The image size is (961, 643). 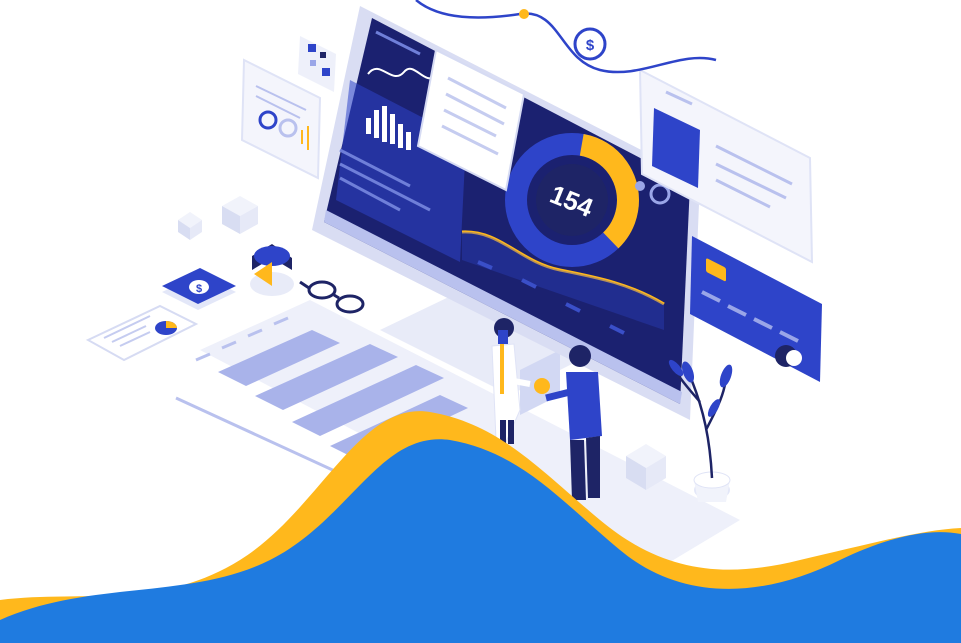 I want to click on coin-currency-label: $, so click(x=590, y=45).